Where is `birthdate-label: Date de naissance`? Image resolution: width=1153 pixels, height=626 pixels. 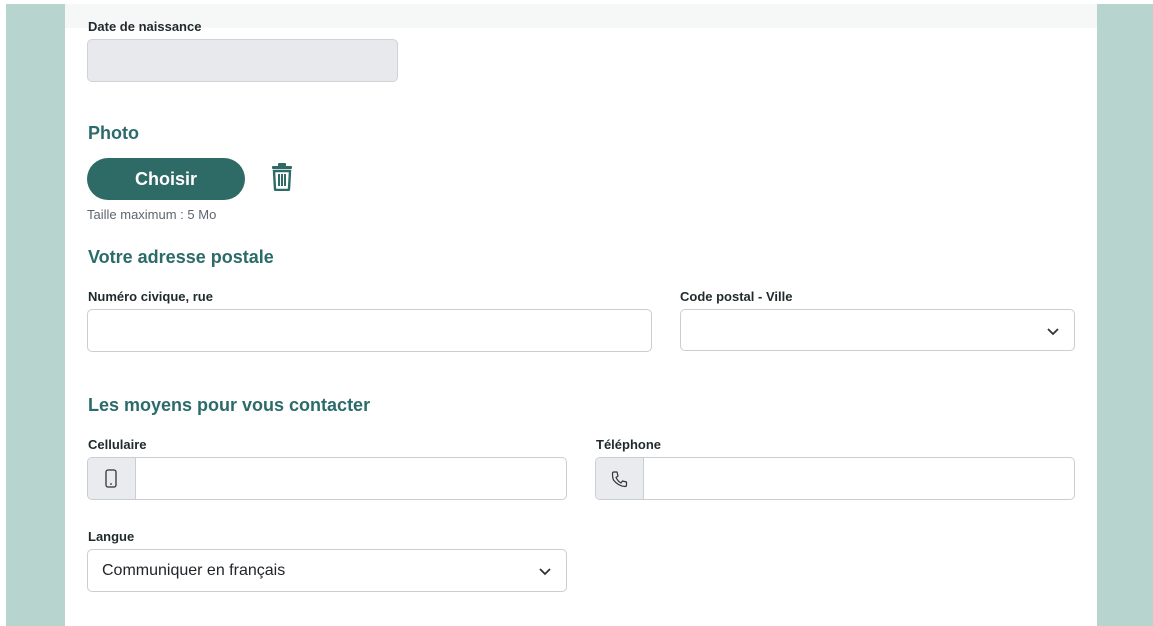 birthdate-label: Date de naissance is located at coordinates (145, 26).